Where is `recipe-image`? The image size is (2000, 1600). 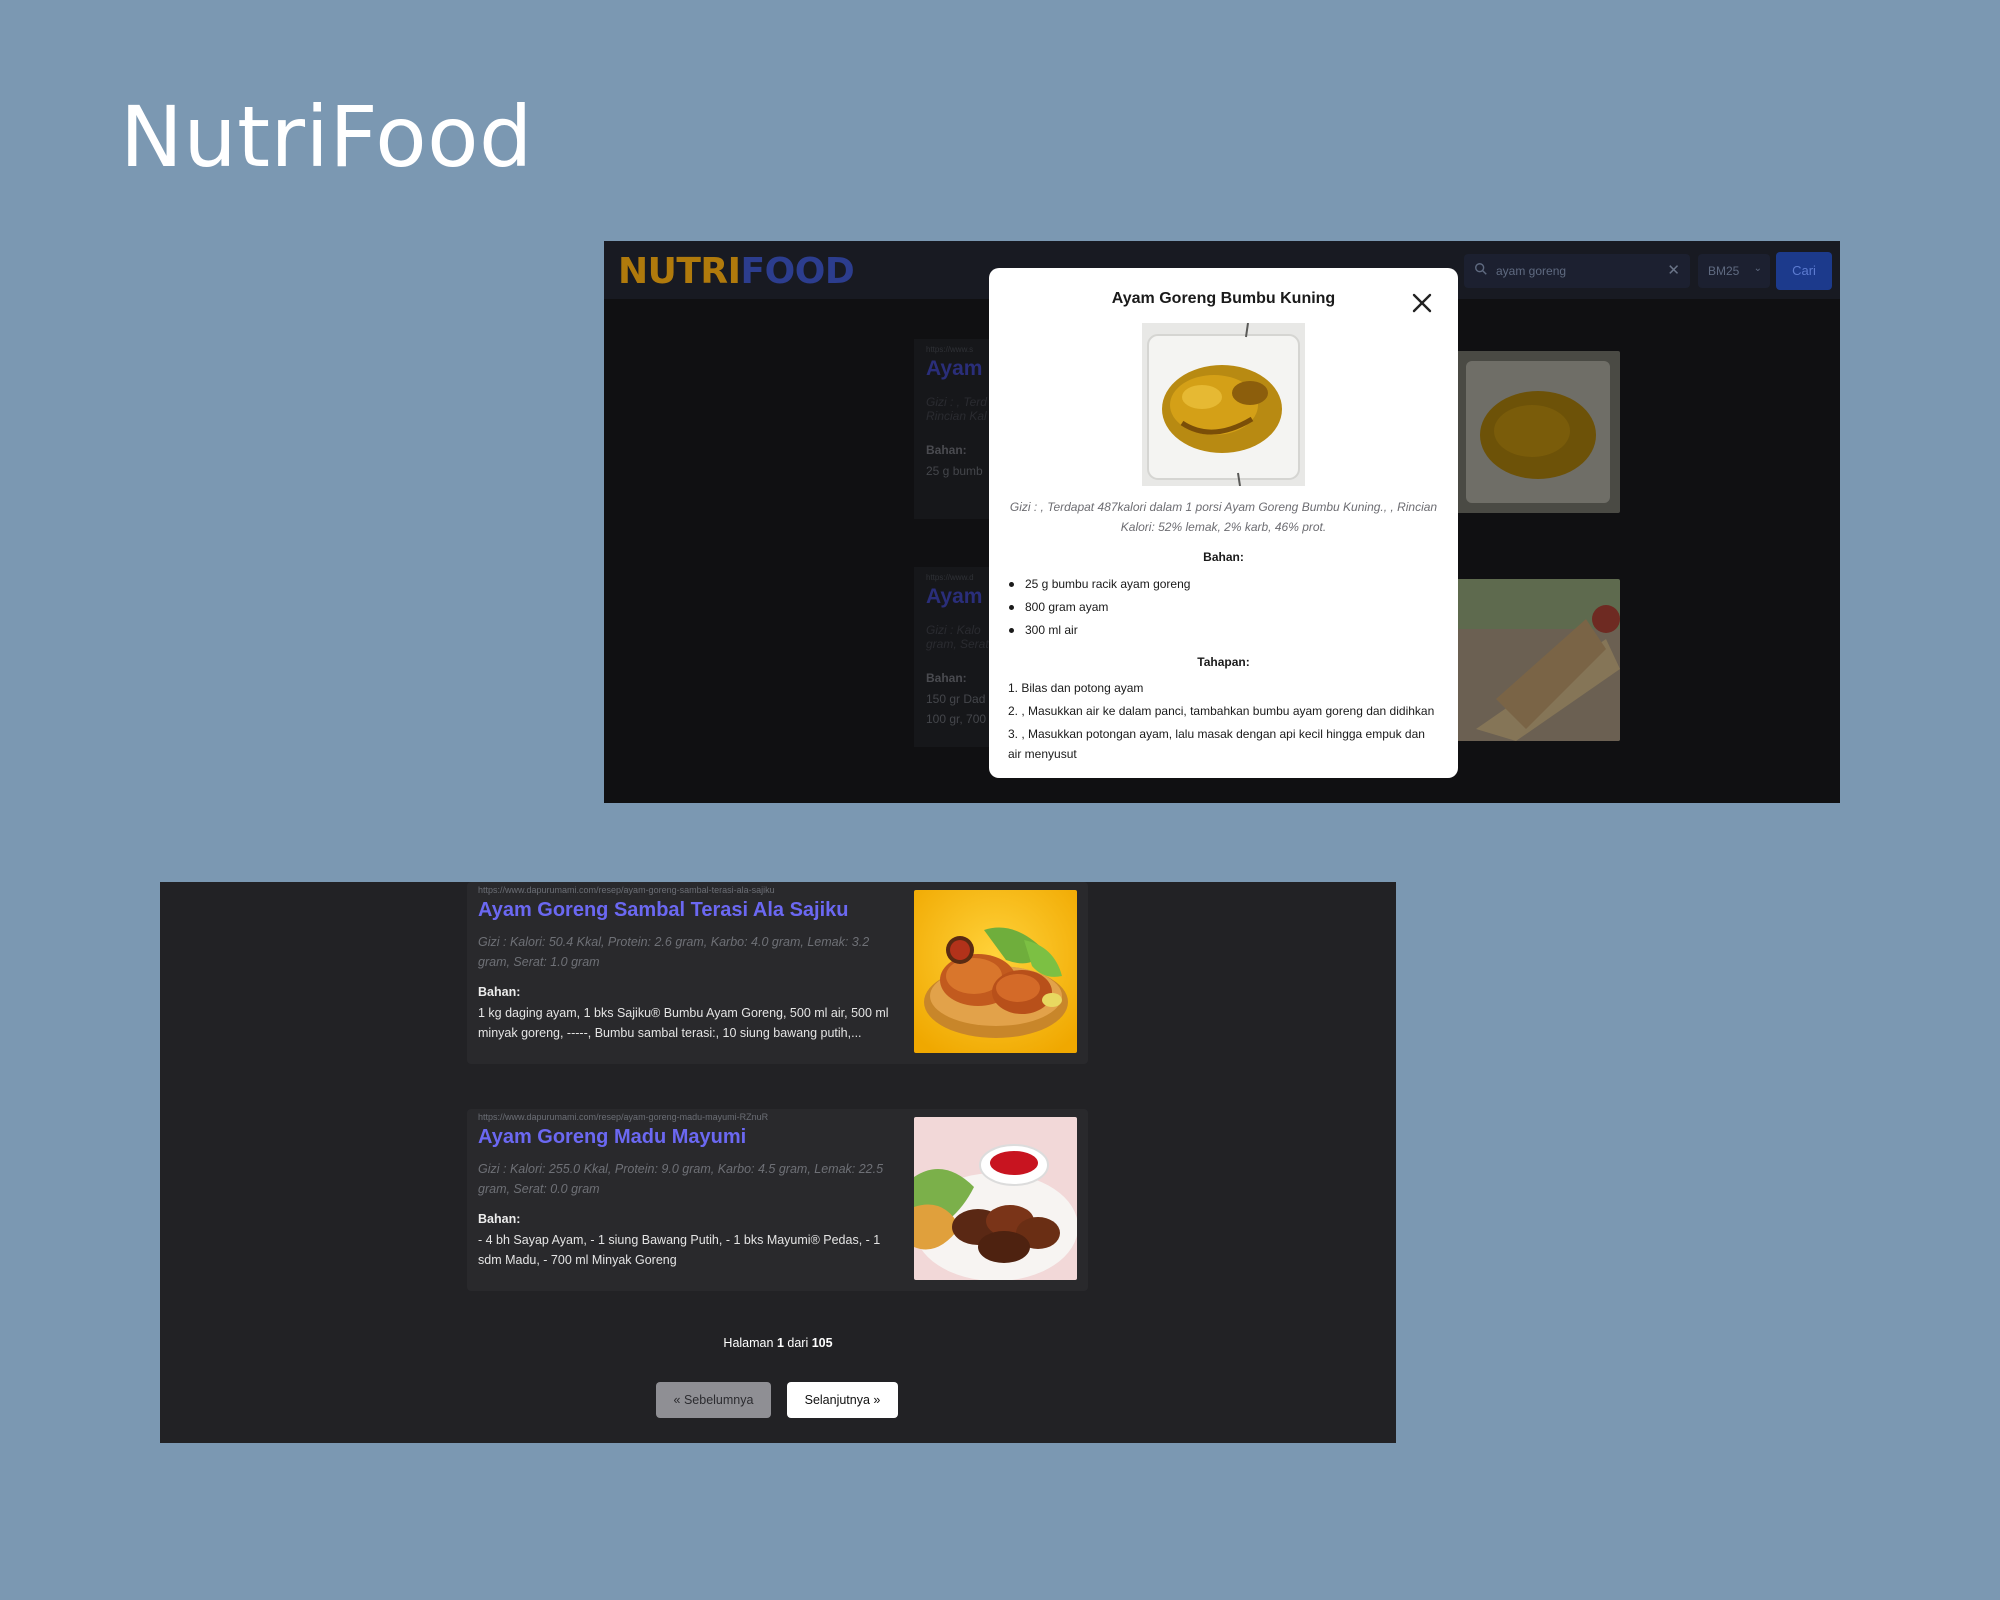
recipe-image is located at coordinates (1223, 404).